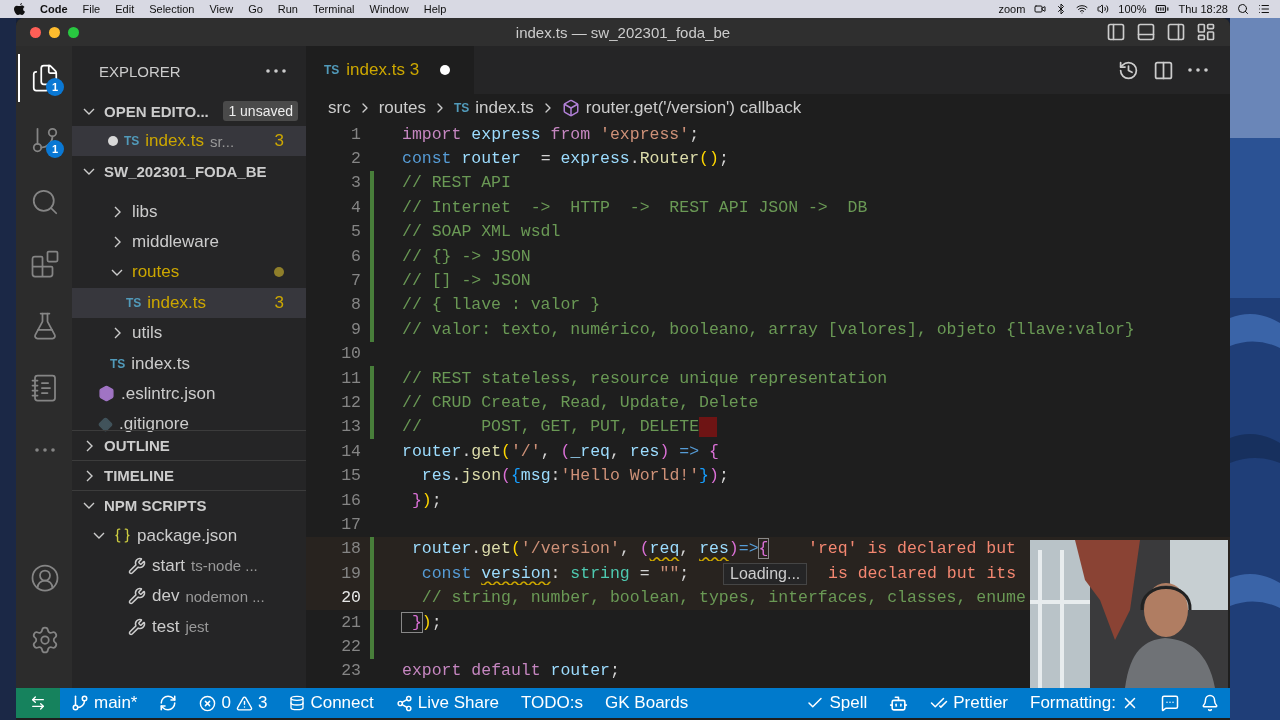 The height and width of the screenshot is (720, 1280). Describe the element at coordinates (899, 703) in the screenshot. I see `bot-icon` at that location.